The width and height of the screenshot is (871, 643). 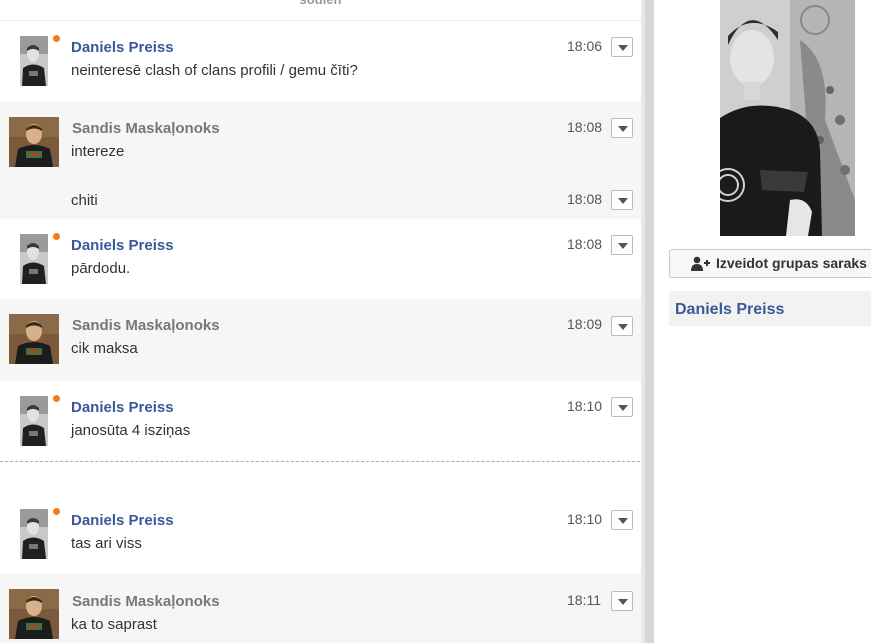 What do you see at coordinates (320, 608) in the screenshot?
I see `message-group: Sandis Maskaļonoks 18:11 ka to saprast` at bounding box center [320, 608].